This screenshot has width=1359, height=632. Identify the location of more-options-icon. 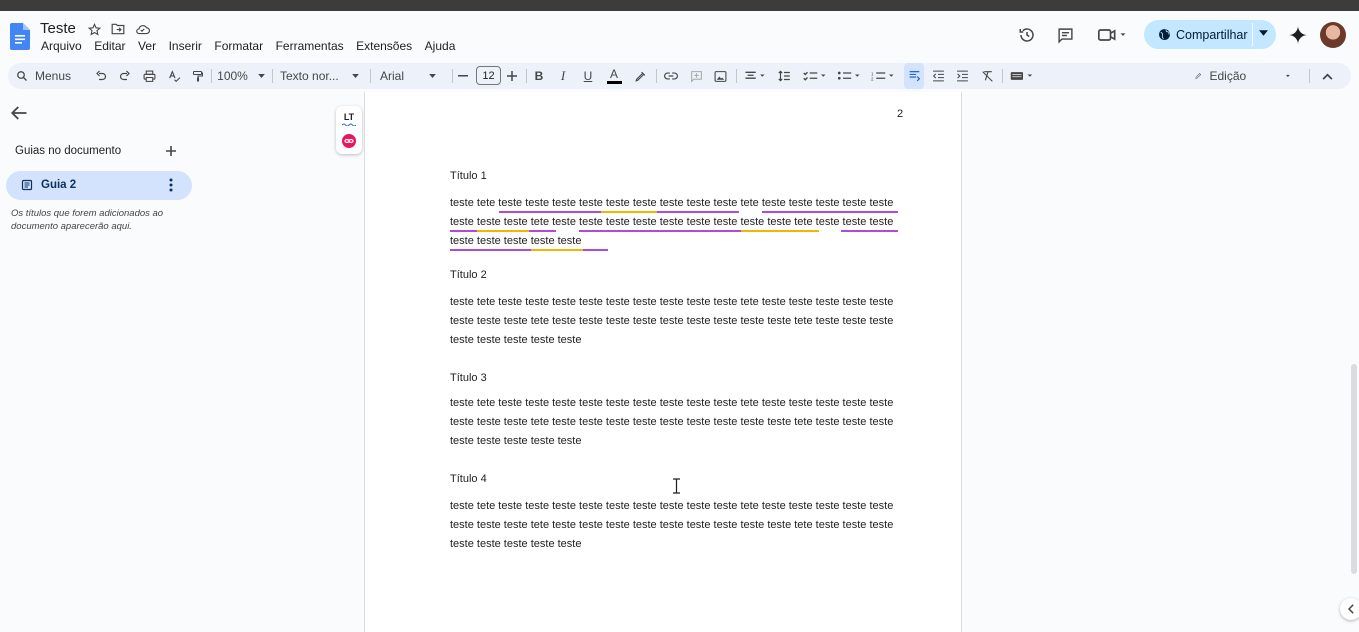
(171, 185).